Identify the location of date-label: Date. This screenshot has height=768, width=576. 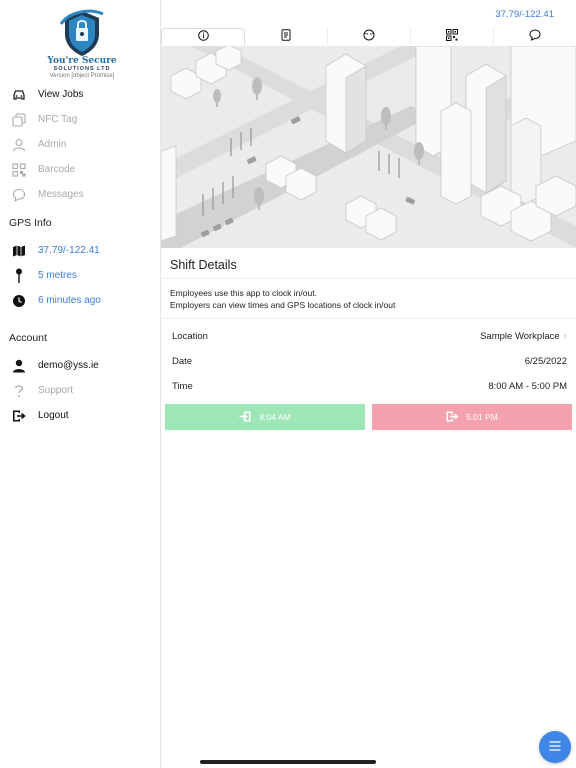
(182, 361).